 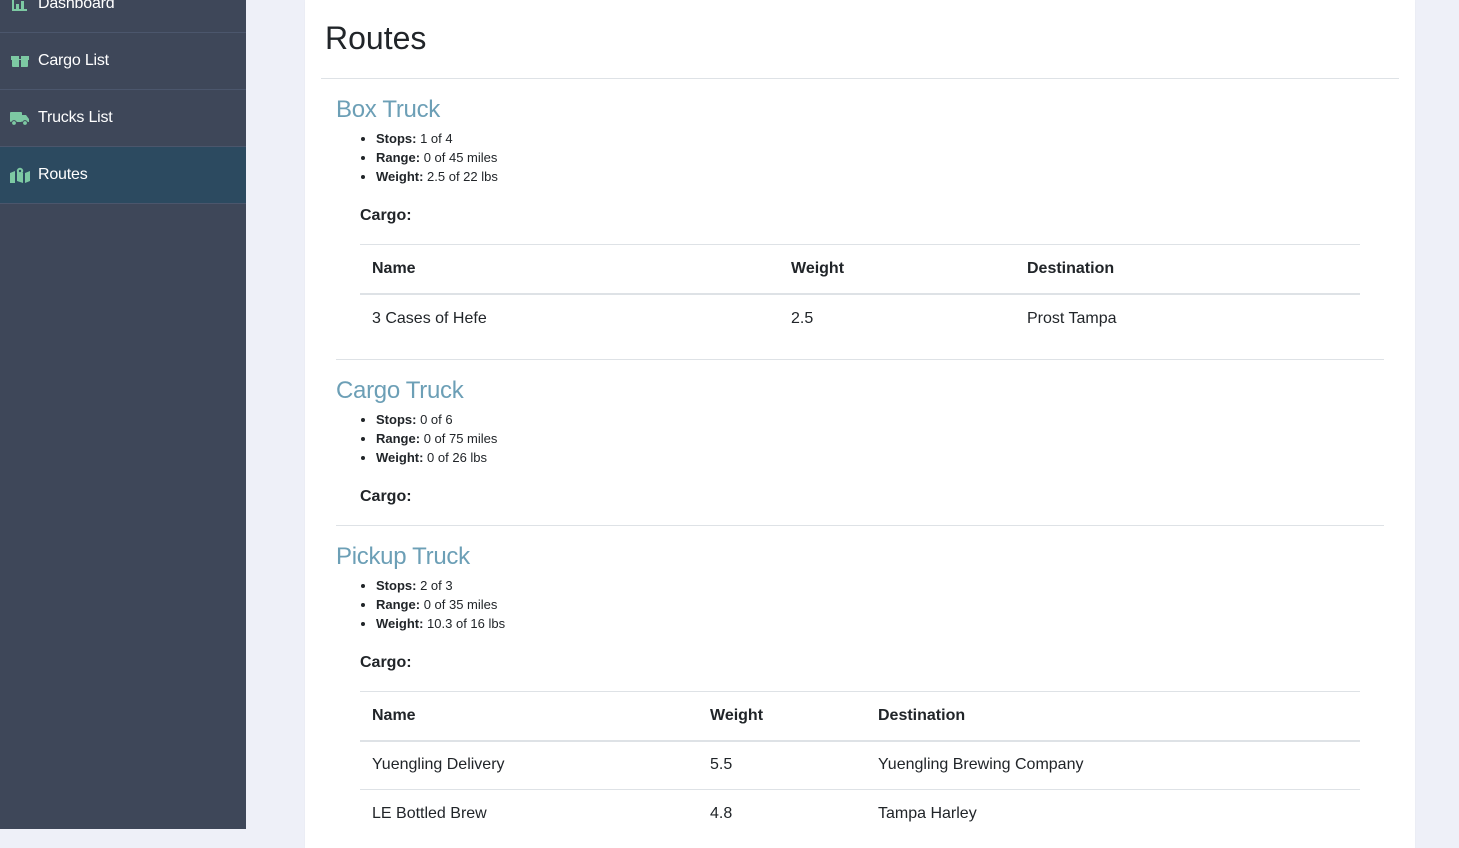 What do you see at coordinates (860, 557) in the screenshot?
I see `truck-name: Pickup Truck` at bounding box center [860, 557].